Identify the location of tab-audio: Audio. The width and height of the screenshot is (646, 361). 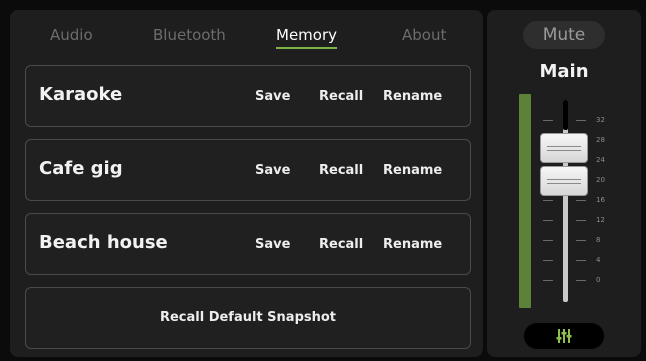
(71, 35).